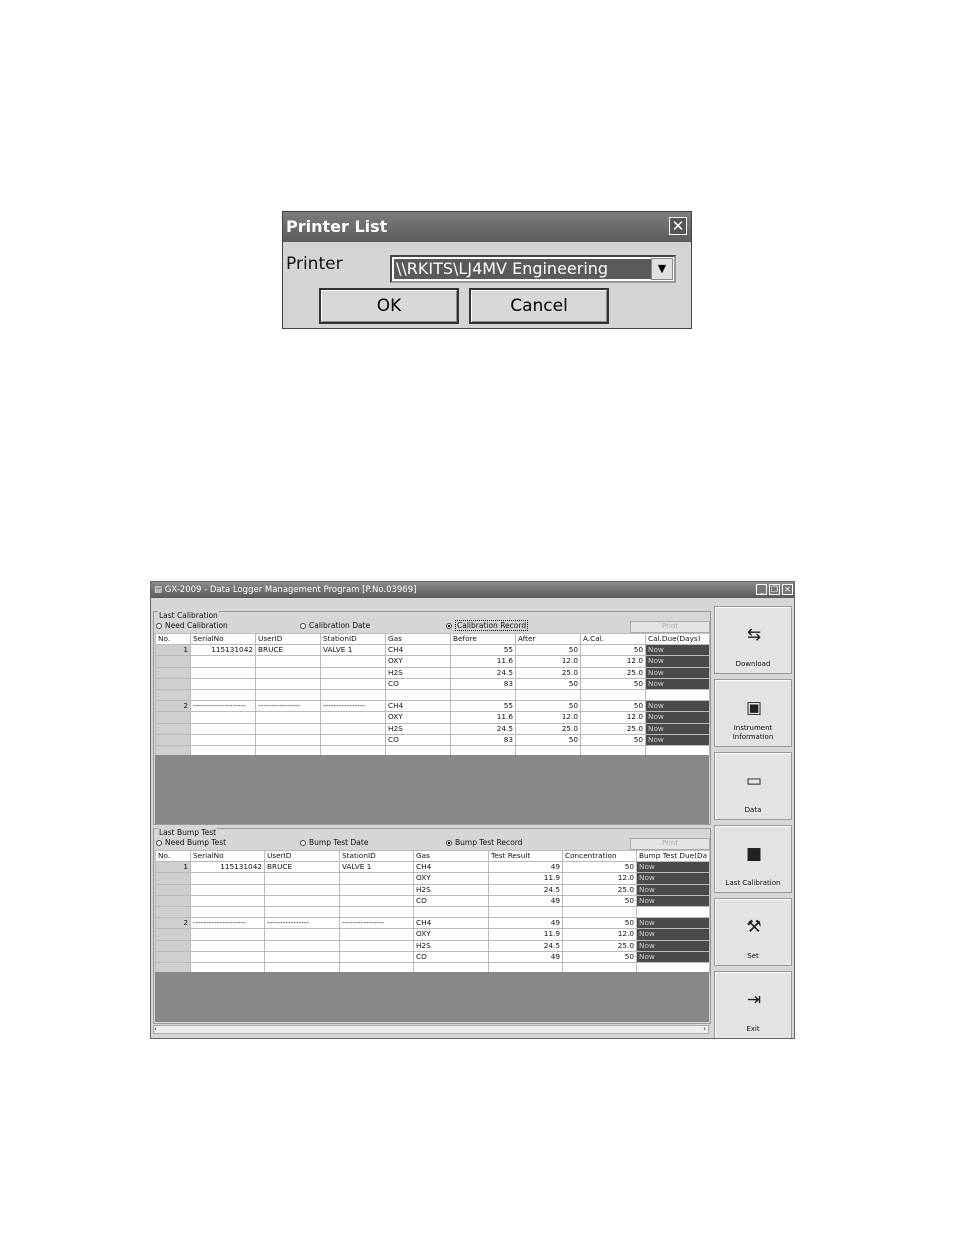 Image resolution: width=954 pixels, height=1235 pixels. Describe the element at coordinates (487, 625) in the screenshot. I see `radio-calibration-record: Calibration Record` at that location.